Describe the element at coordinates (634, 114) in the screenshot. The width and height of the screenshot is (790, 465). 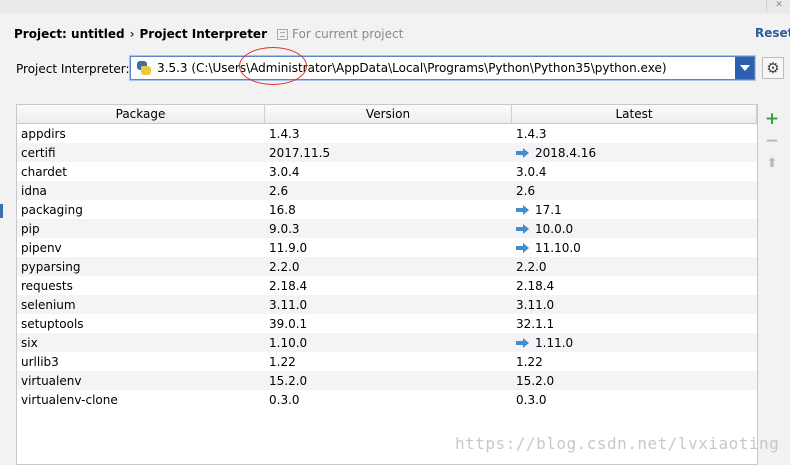
I see `column-header-latest: Latest` at that location.